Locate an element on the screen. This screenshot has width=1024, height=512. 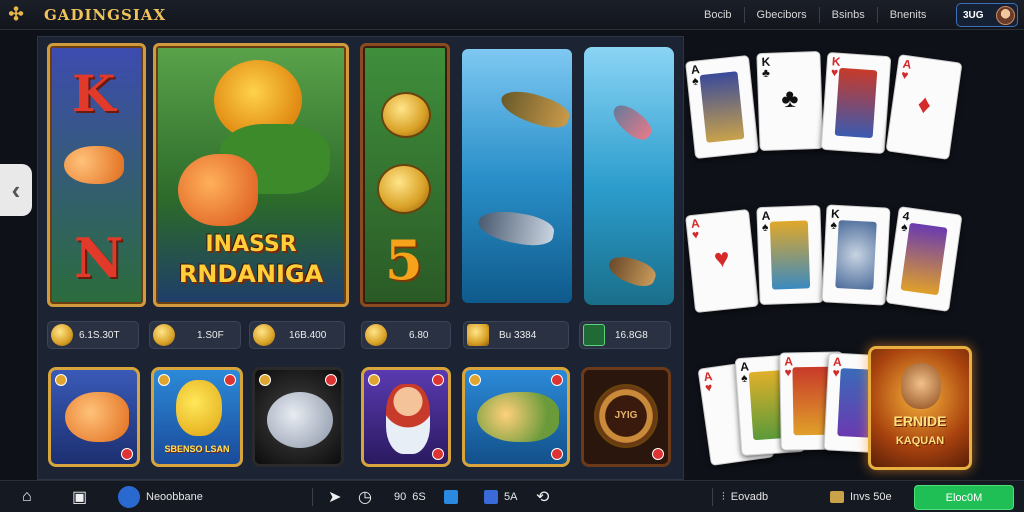
pointer-button: ➤ is located at coordinates (334, 496).